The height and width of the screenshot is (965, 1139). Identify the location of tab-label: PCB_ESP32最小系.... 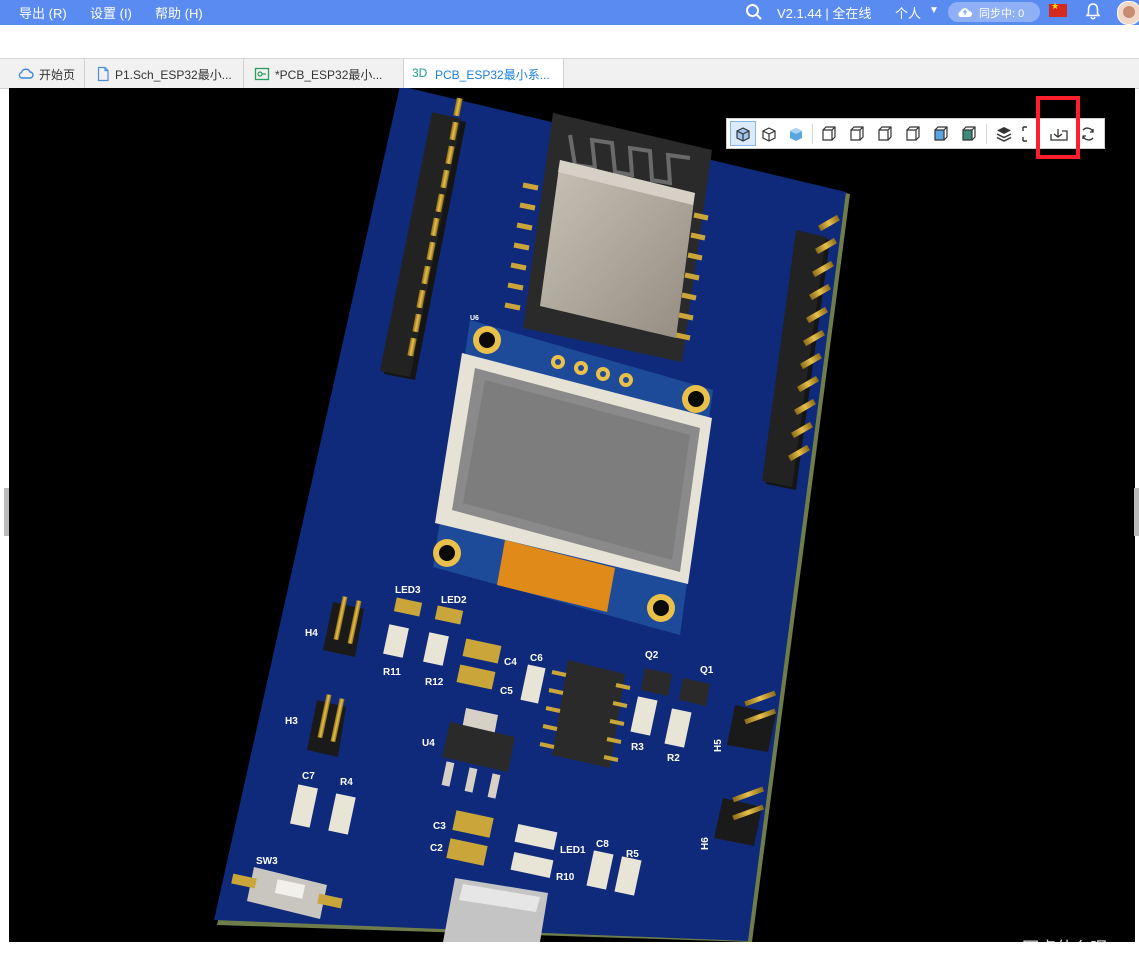
(492, 75).